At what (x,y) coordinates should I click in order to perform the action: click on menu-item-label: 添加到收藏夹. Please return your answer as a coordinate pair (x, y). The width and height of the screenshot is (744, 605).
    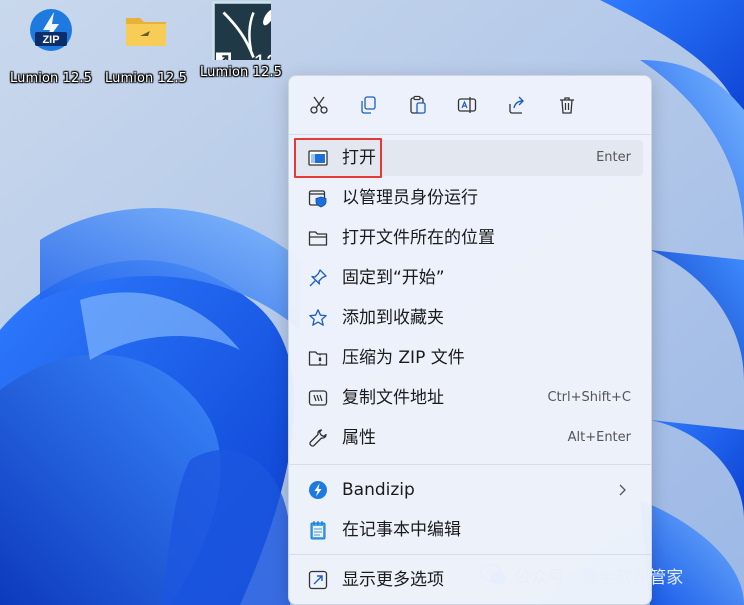
    Looking at the image, I should click on (393, 318).